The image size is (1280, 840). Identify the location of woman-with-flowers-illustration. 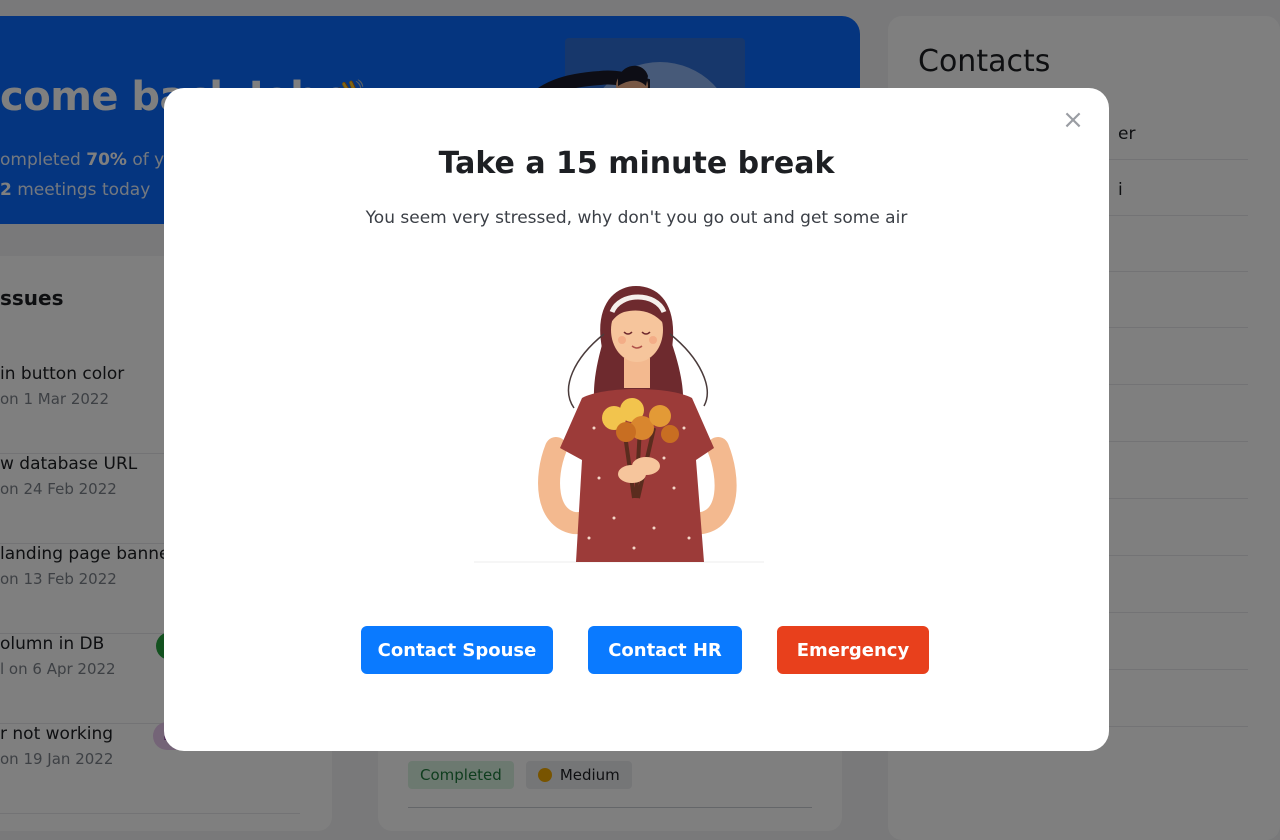
(619, 424).